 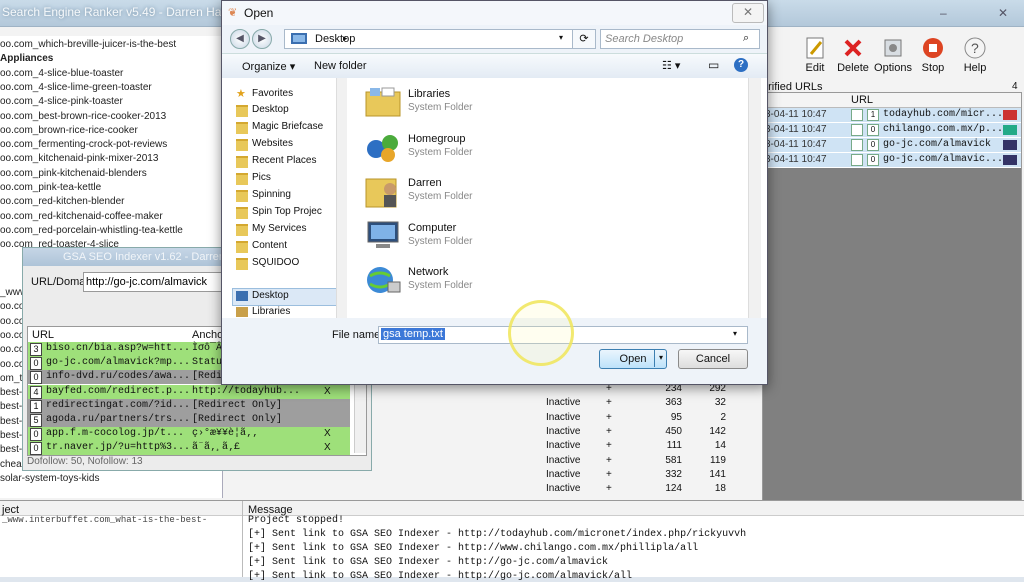 I want to click on refresh-icon: ⟳, so click(x=584, y=39).